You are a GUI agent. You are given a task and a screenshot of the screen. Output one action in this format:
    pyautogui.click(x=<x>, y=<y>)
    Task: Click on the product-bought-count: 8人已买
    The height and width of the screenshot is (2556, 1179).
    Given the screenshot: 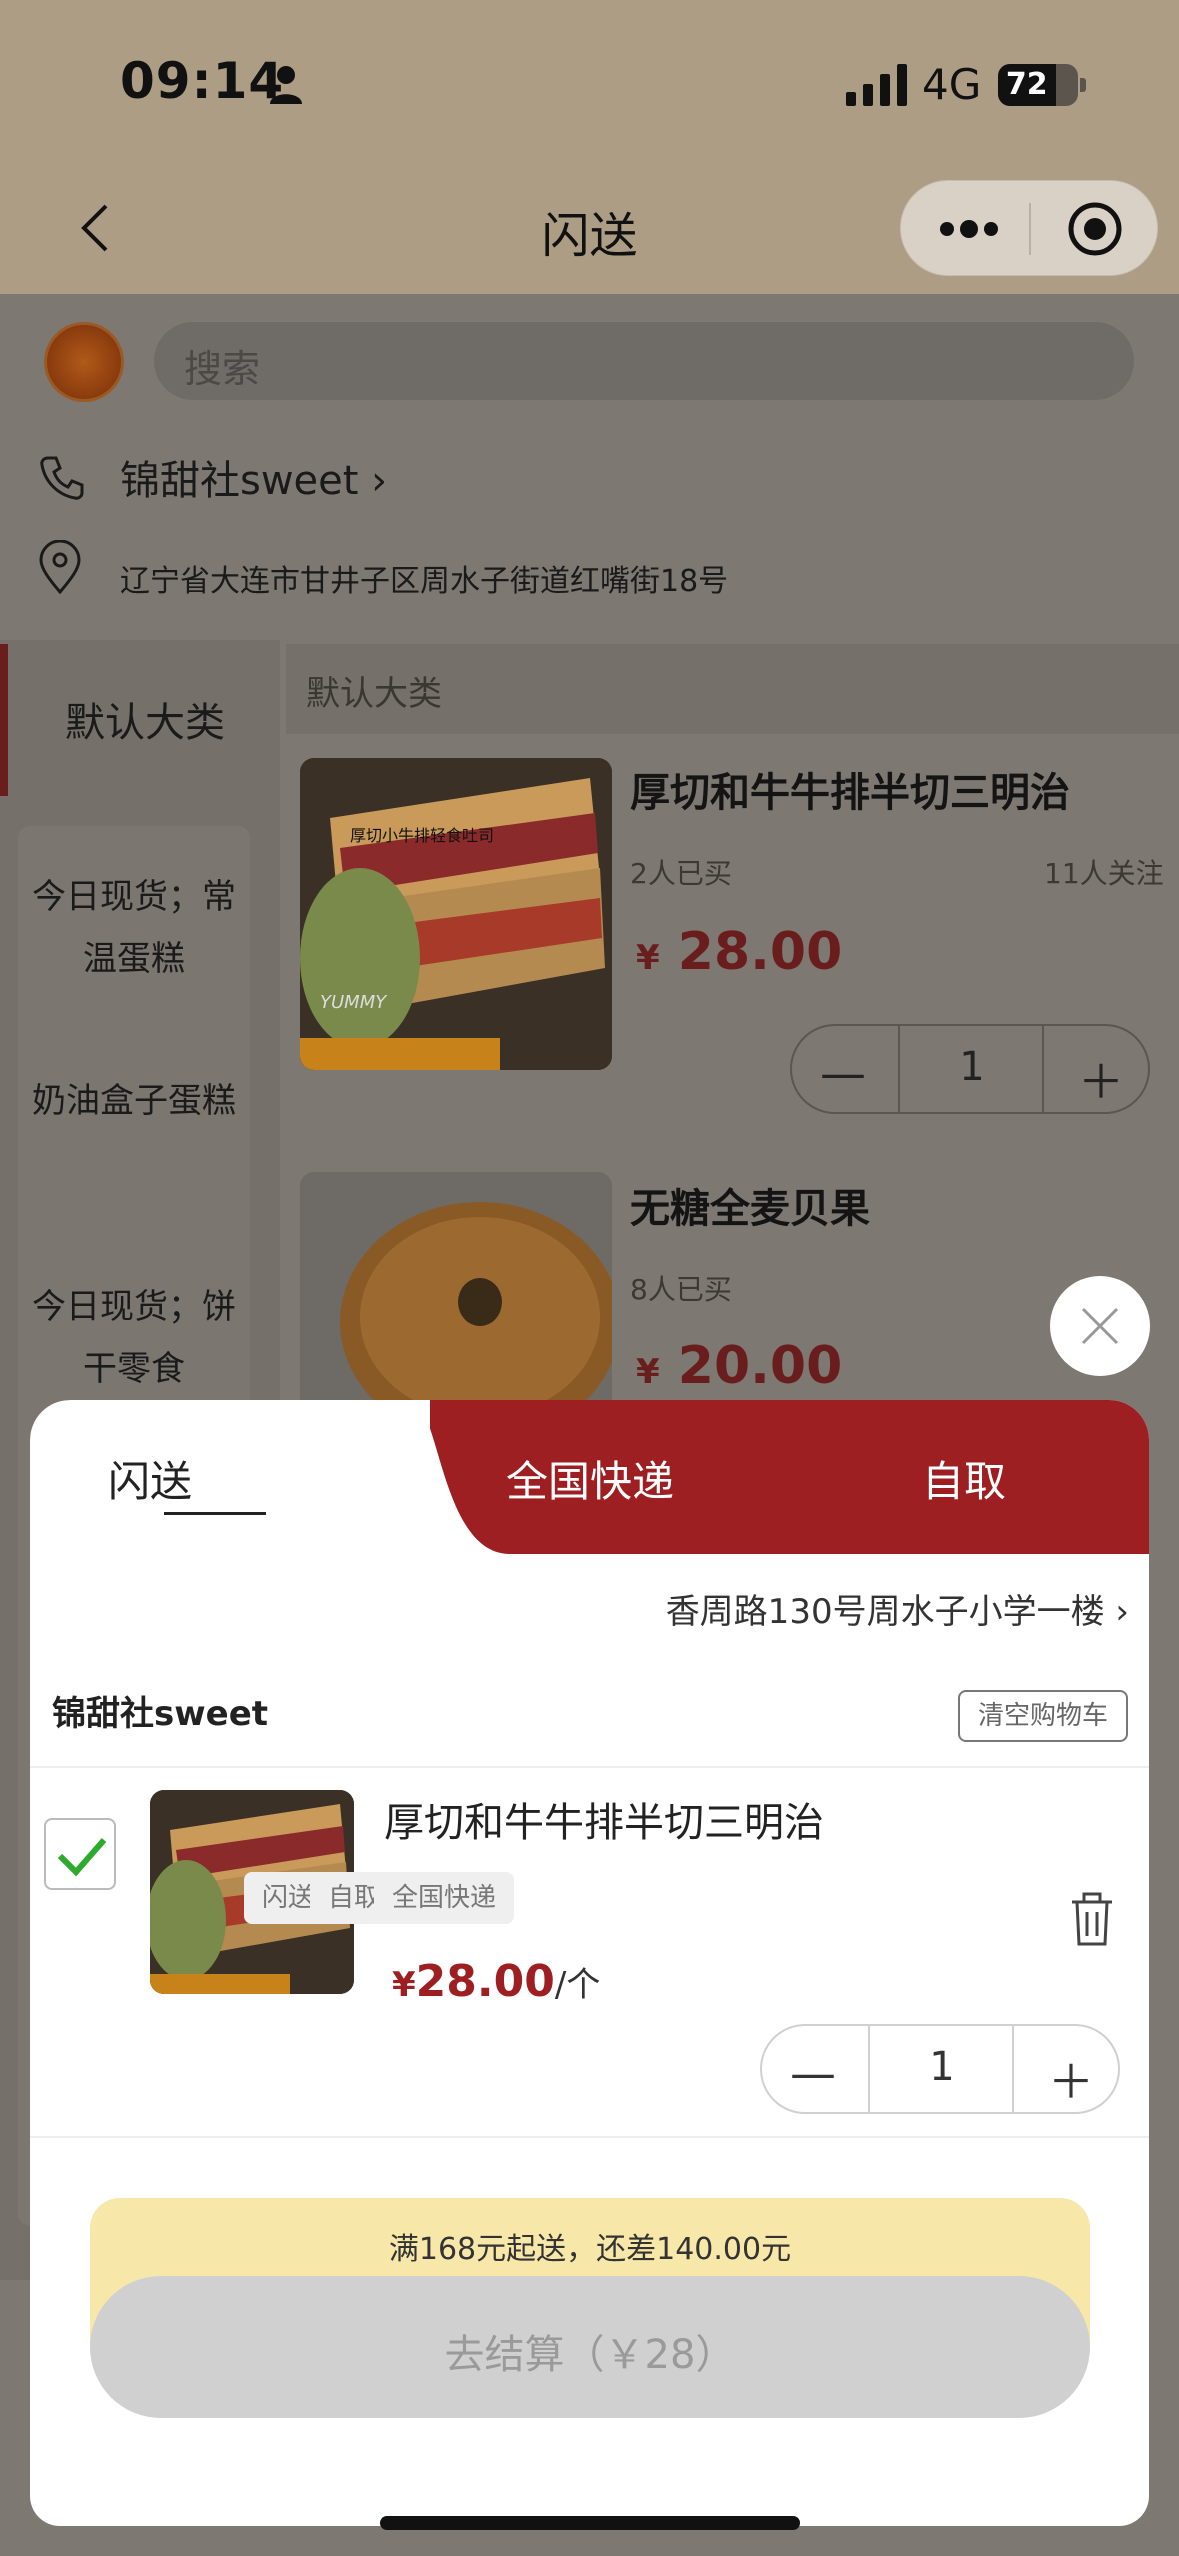 What is the action you would take?
    pyautogui.click(x=681, y=1289)
    